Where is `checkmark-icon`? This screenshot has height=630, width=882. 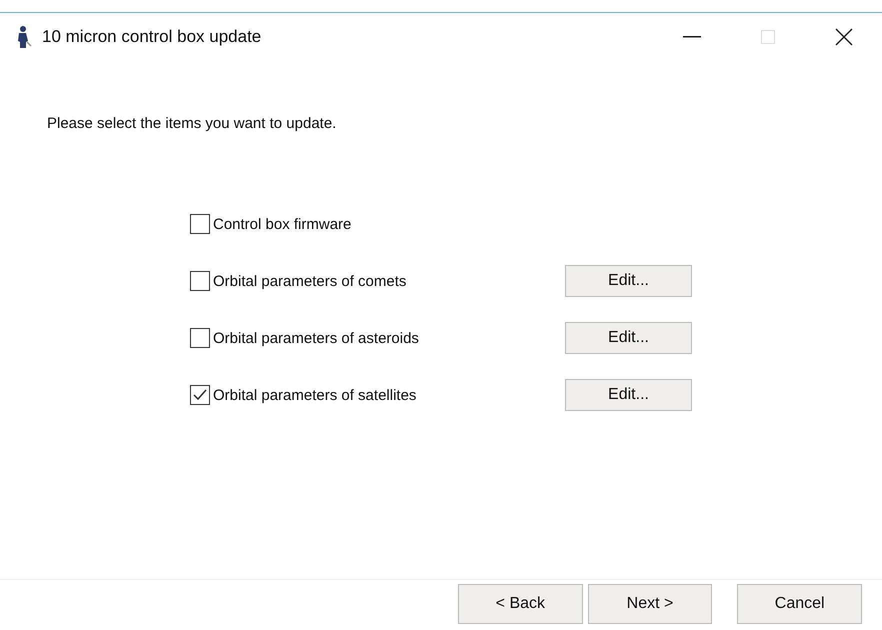 checkmark-icon is located at coordinates (200, 395).